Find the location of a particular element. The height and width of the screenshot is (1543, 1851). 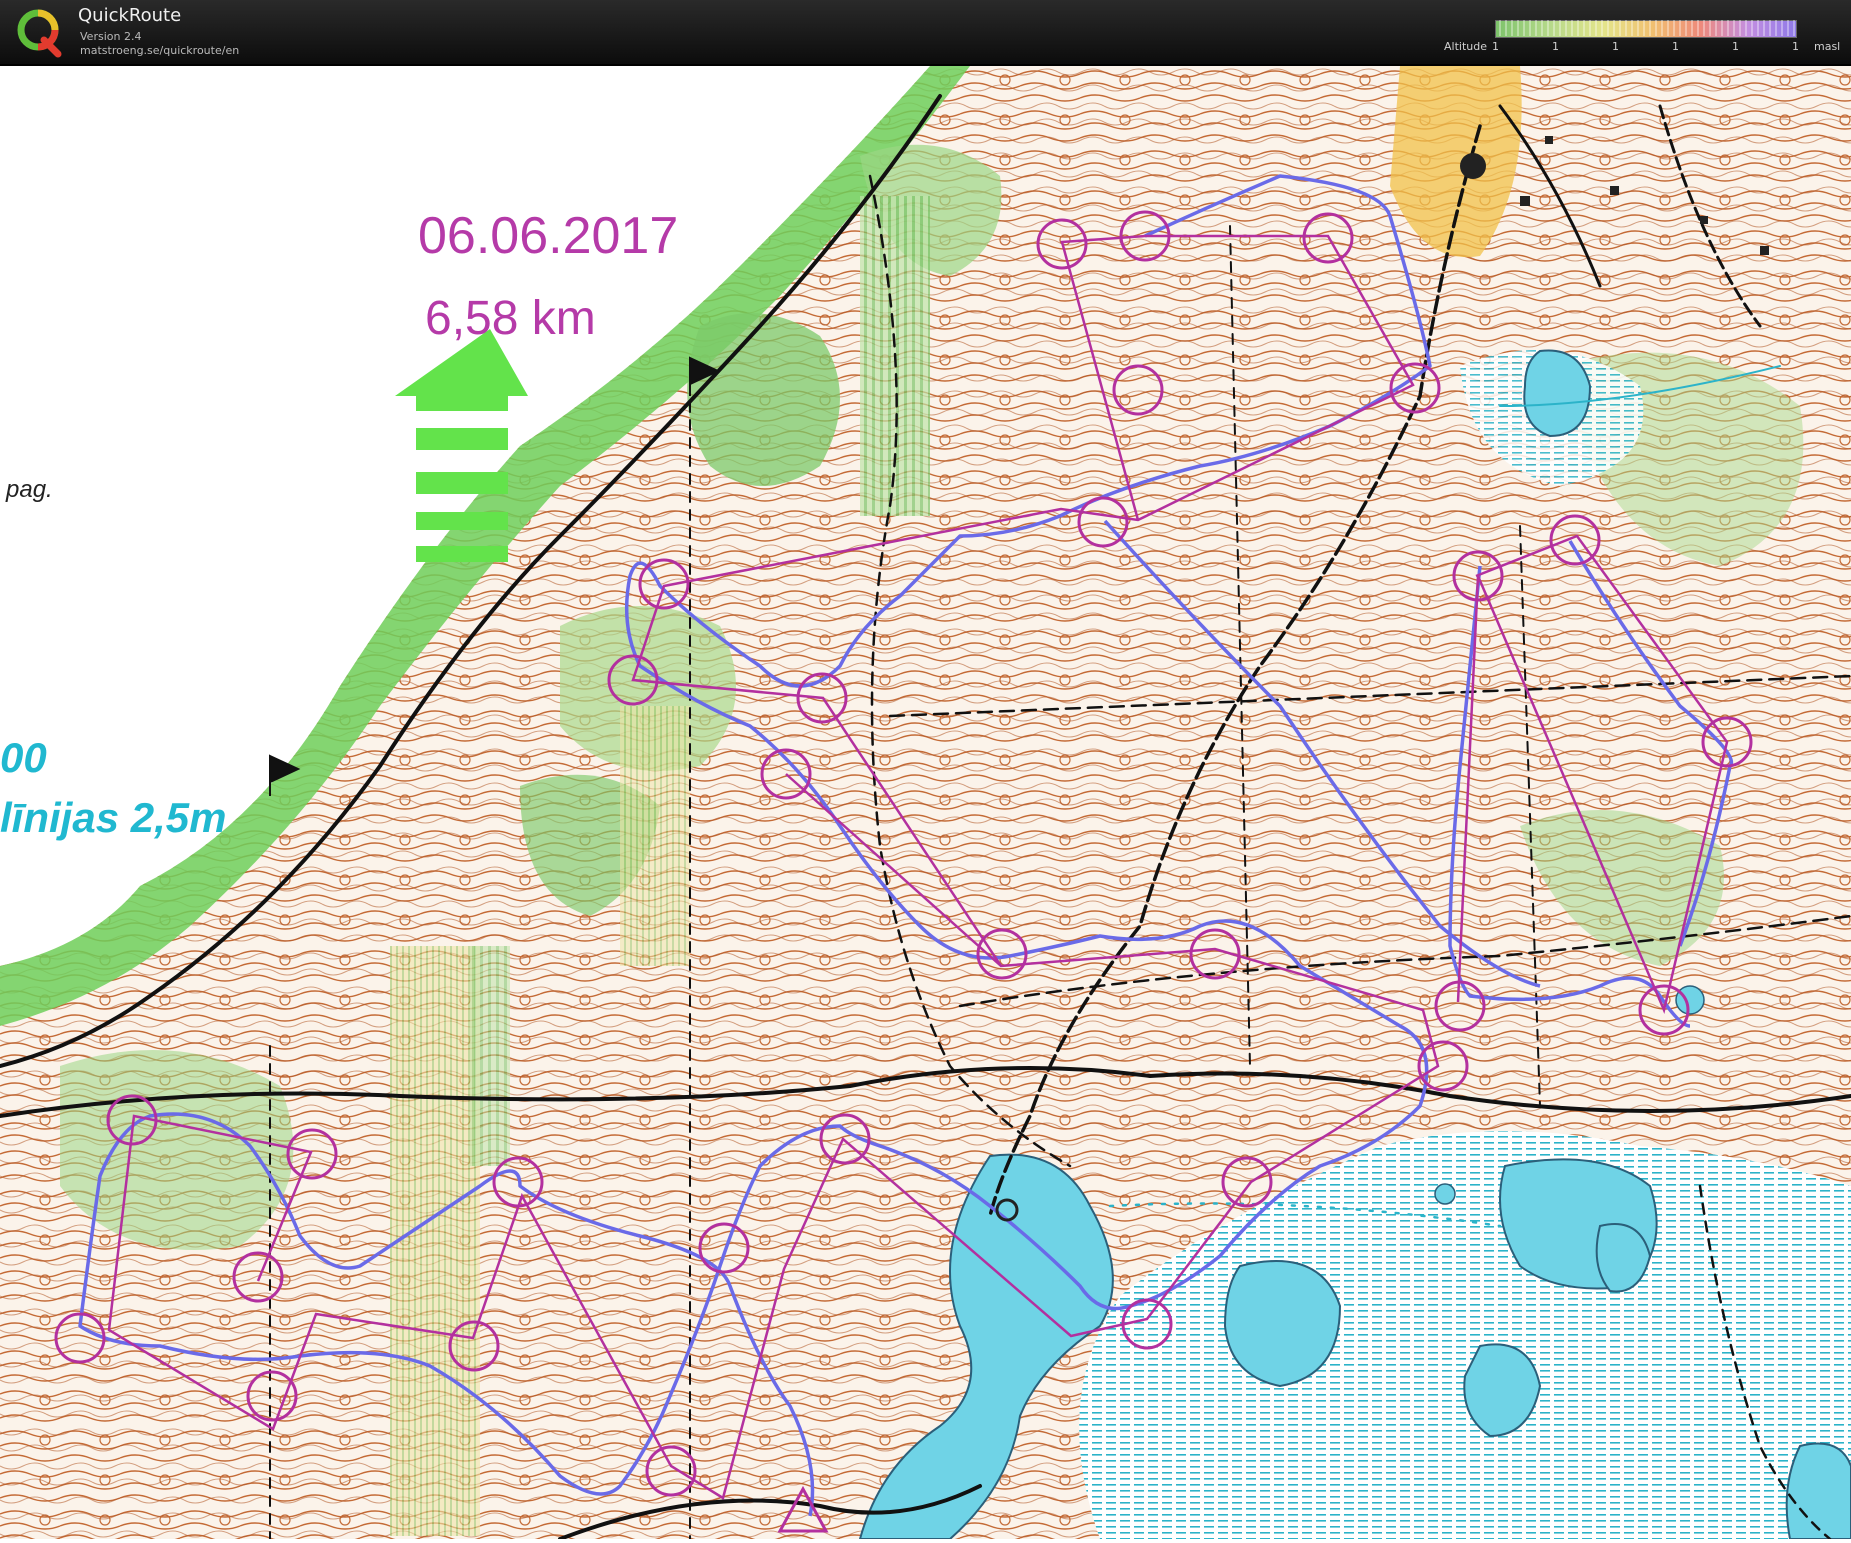

map-date-label: 06.06.2017 is located at coordinates (548, 236).